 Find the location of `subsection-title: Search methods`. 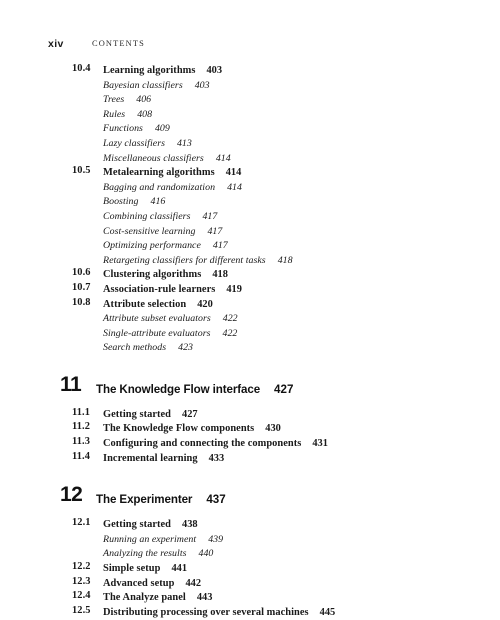

subsection-title: Search methods is located at coordinates (135, 348).